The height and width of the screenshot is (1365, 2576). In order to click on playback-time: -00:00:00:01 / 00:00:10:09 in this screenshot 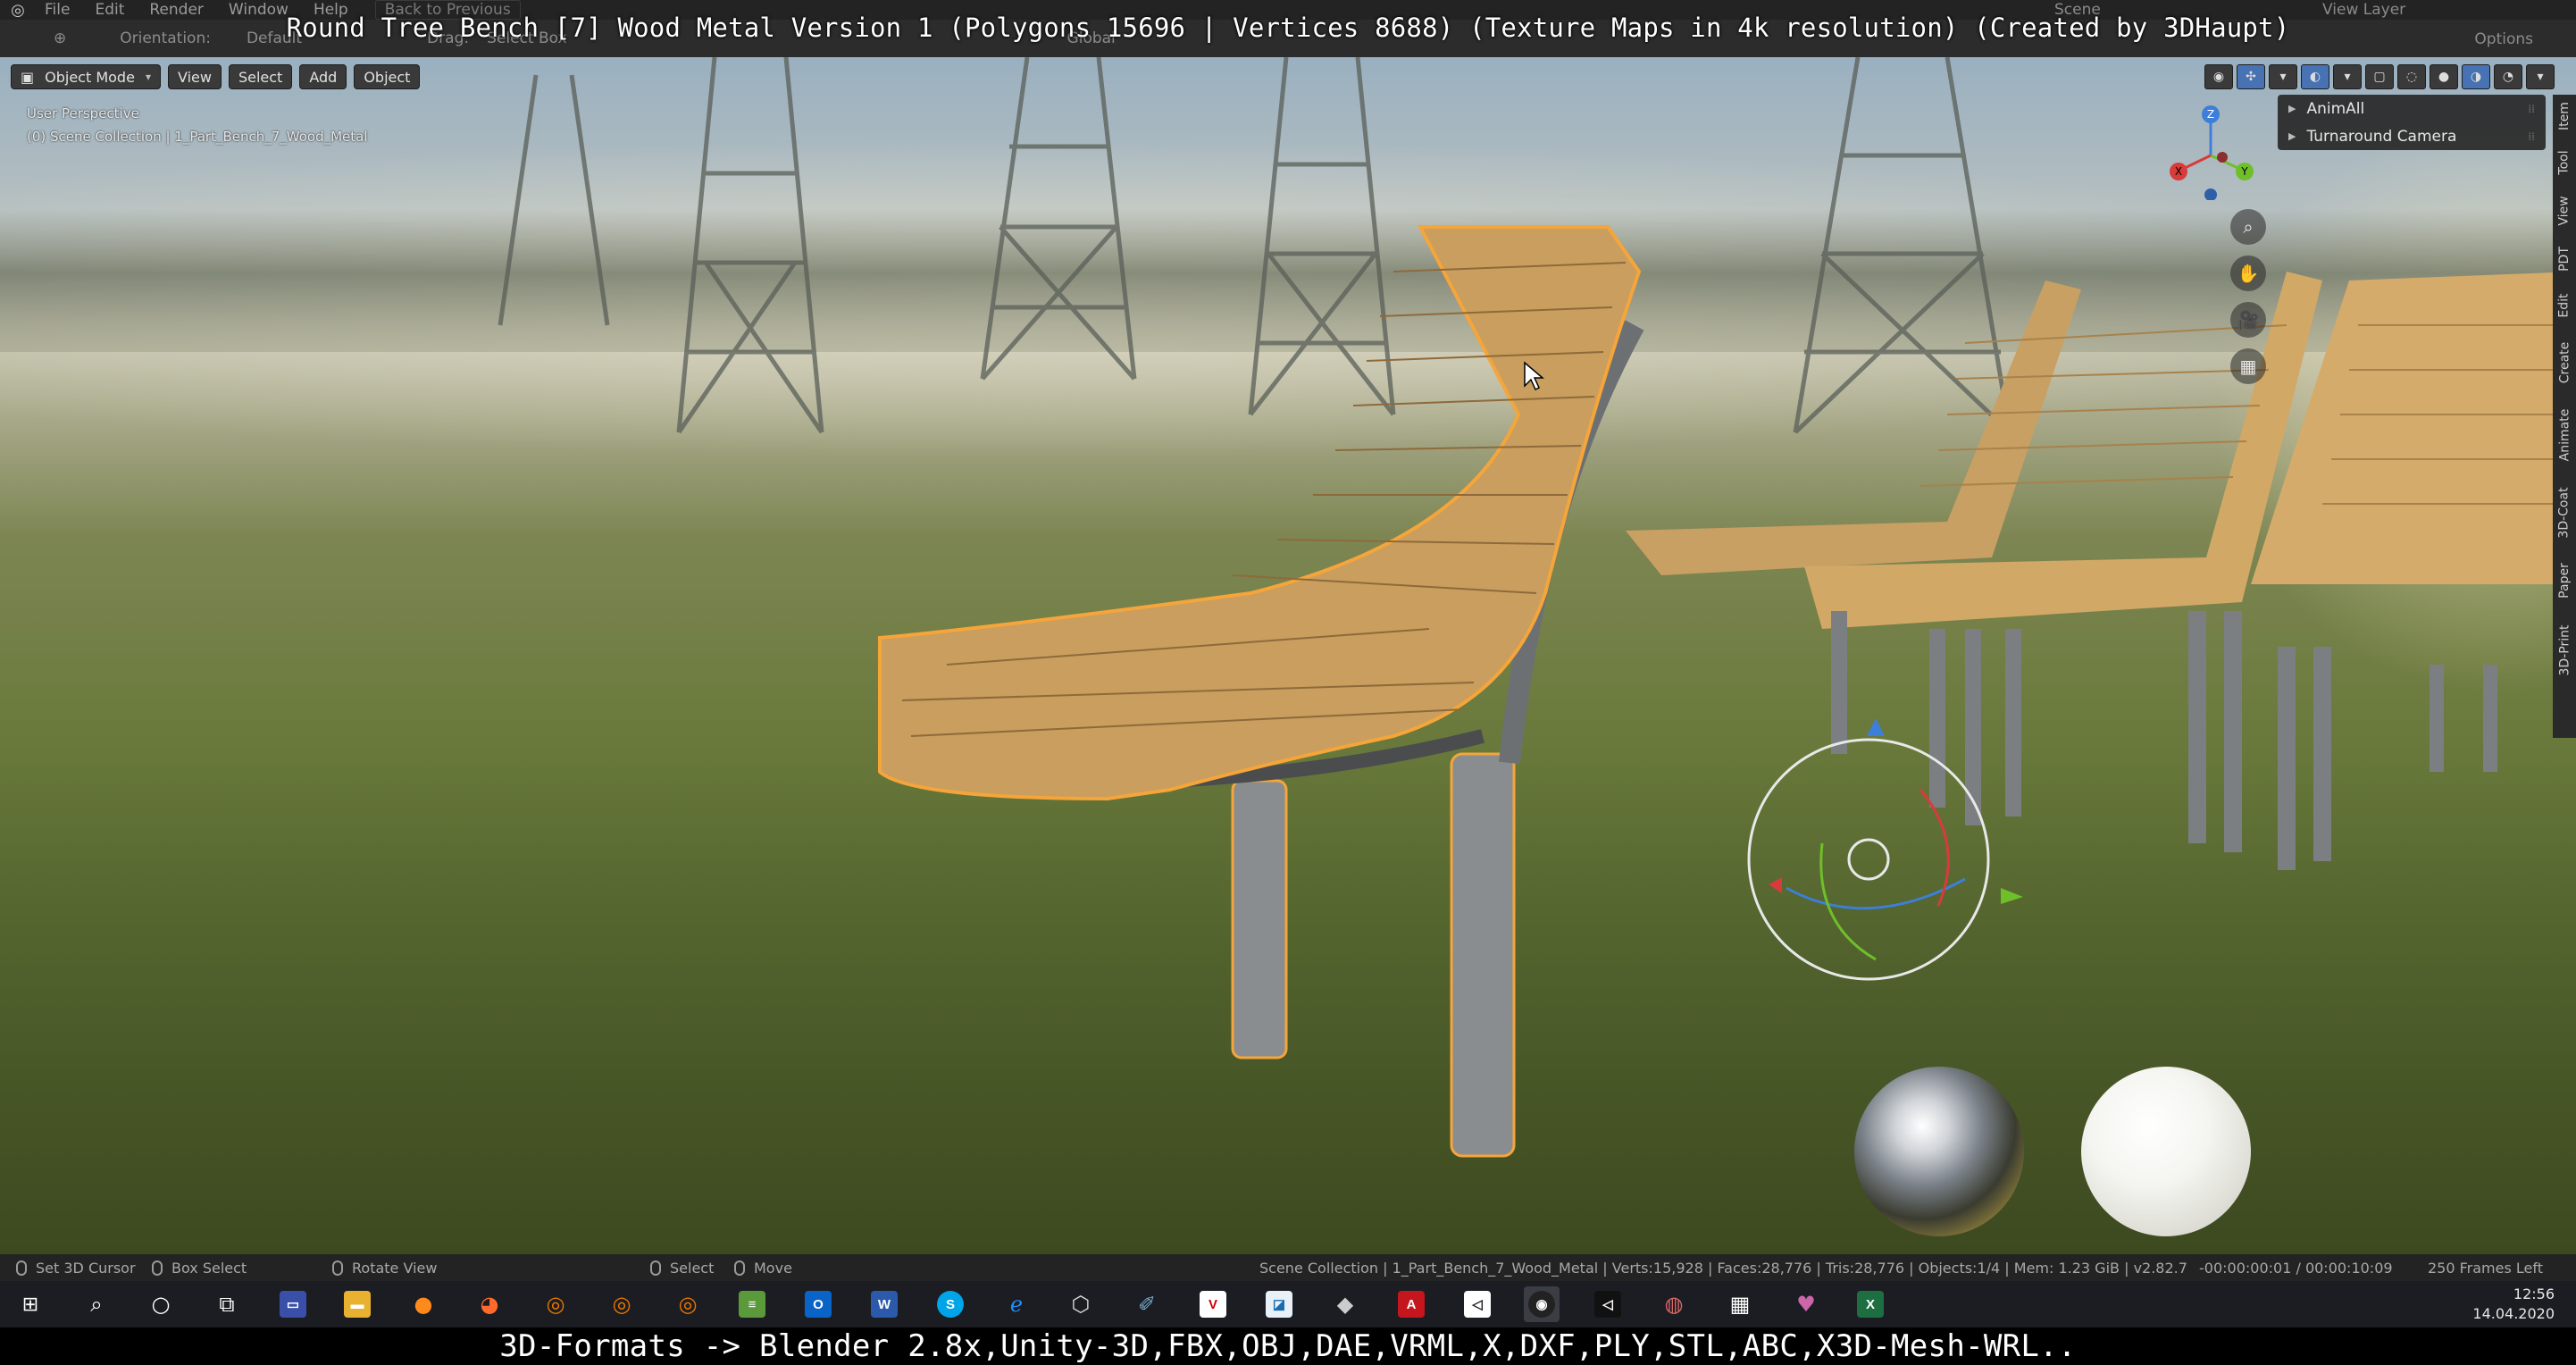, I will do `click(2296, 1268)`.